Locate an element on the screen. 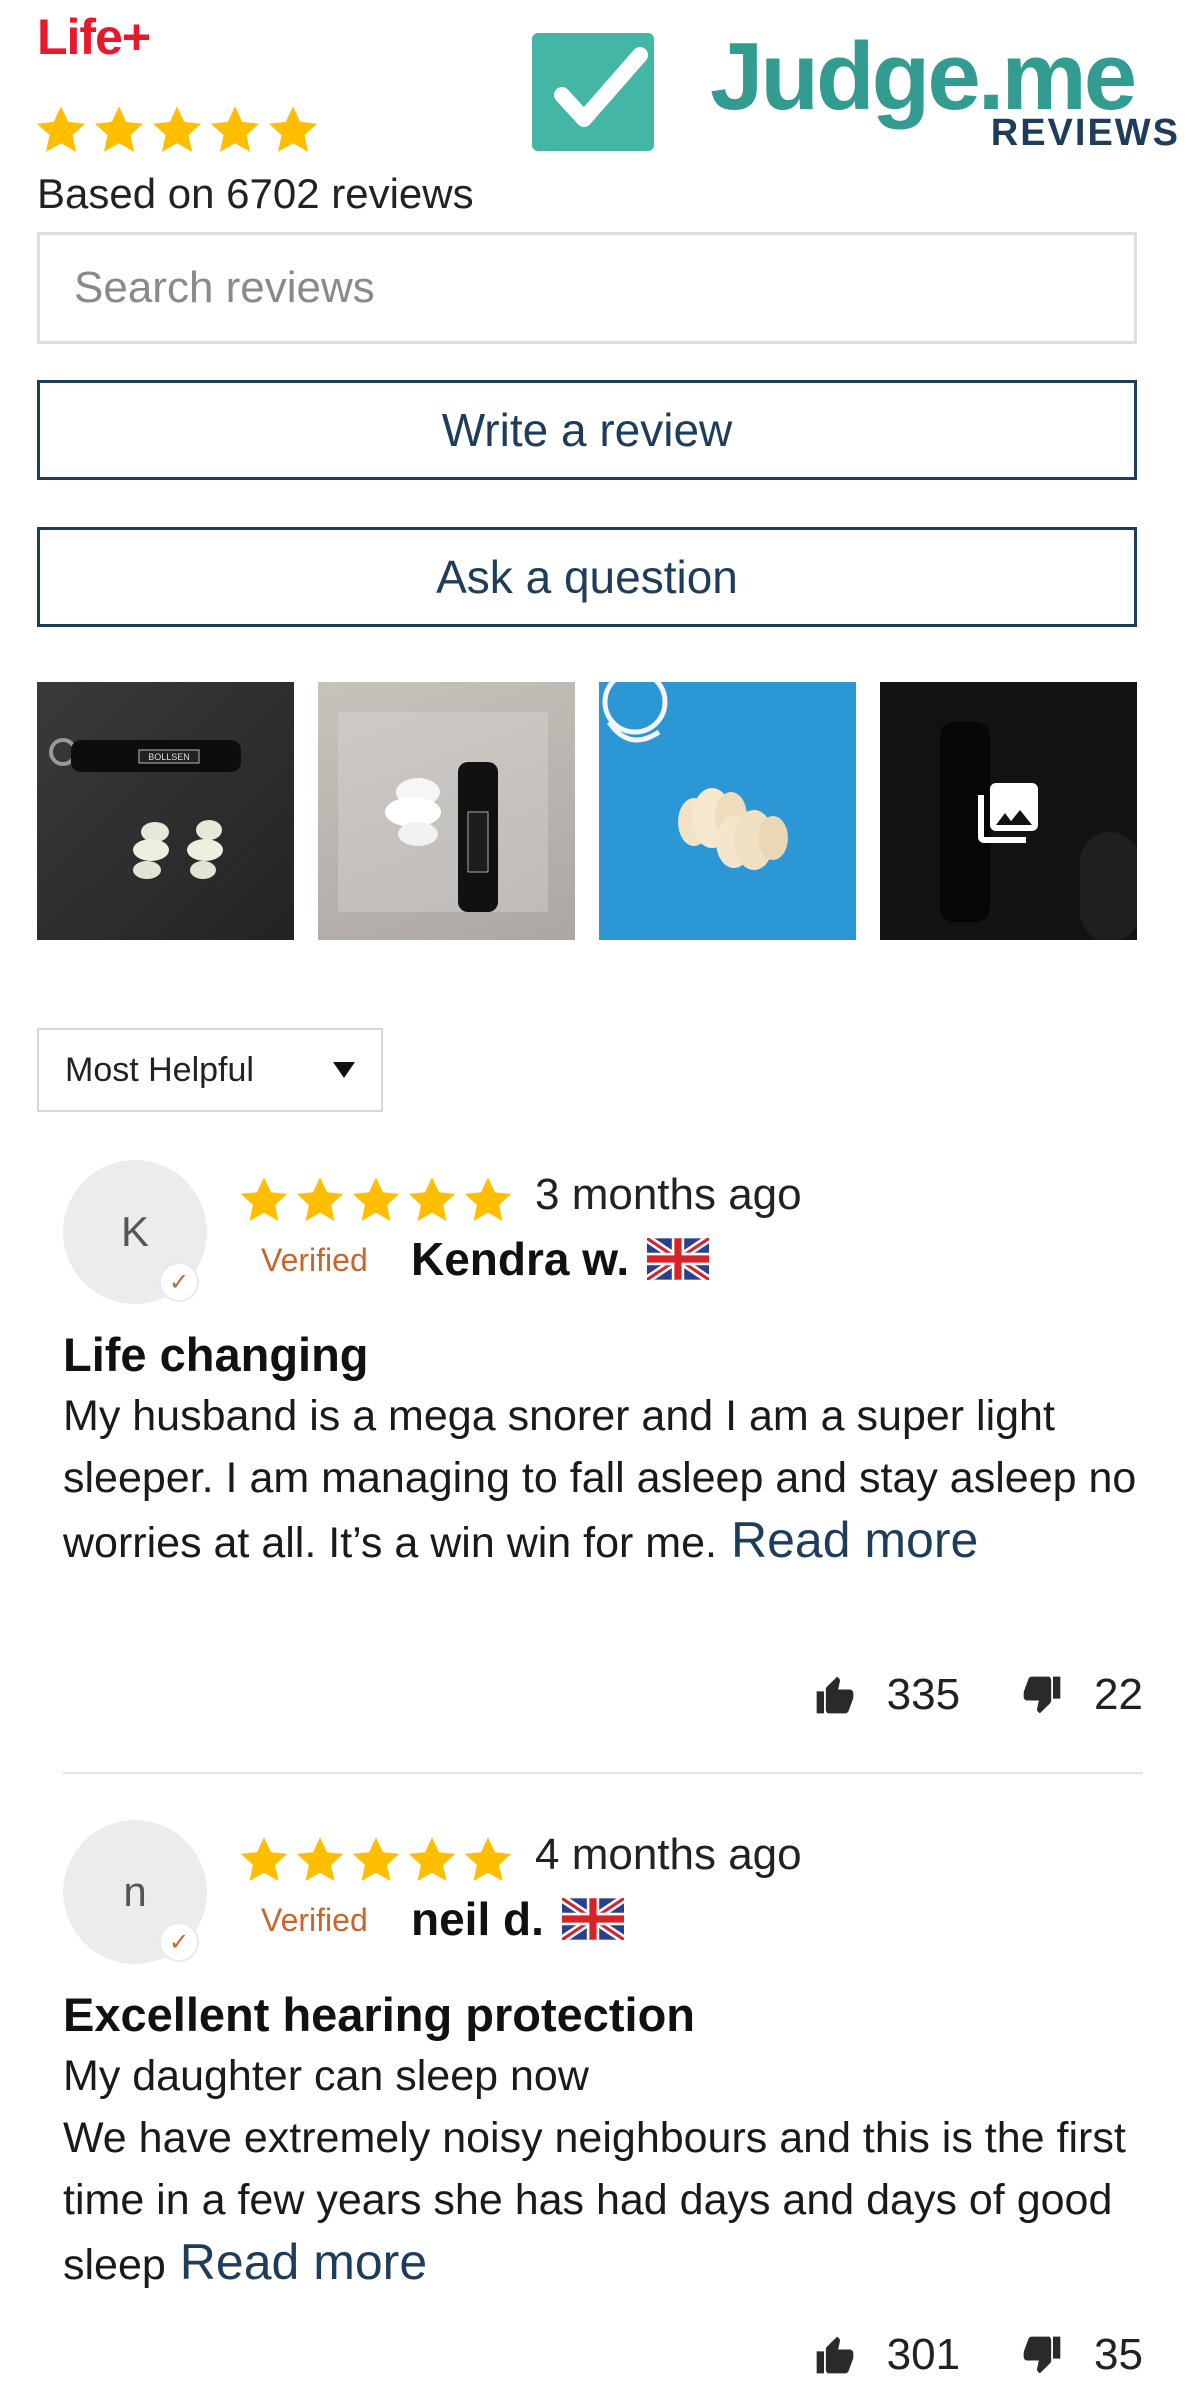 This screenshot has height=2400, width=1200. search-input: Search reviews is located at coordinates (587, 288).